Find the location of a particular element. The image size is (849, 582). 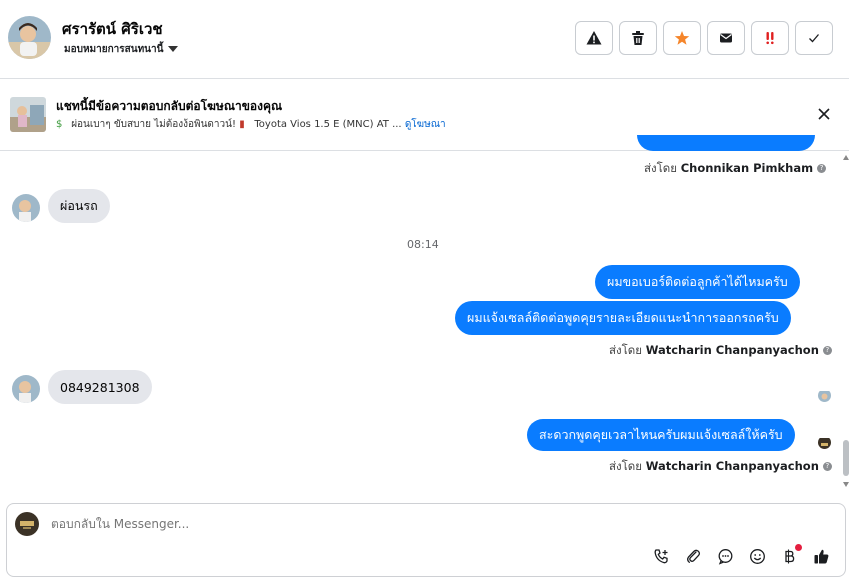

message-bubble-outgoing: สะดวกพูดคุยเวลาไหนครับผมแจ้งเซลล์ให้ครับ is located at coordinates (661, 435).